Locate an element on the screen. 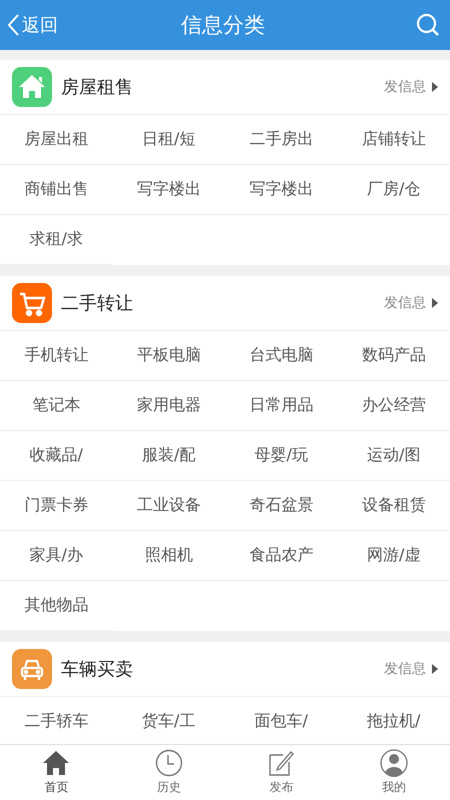  subcategory-link: 厂房/仓 is located at coordinates (393, 189).